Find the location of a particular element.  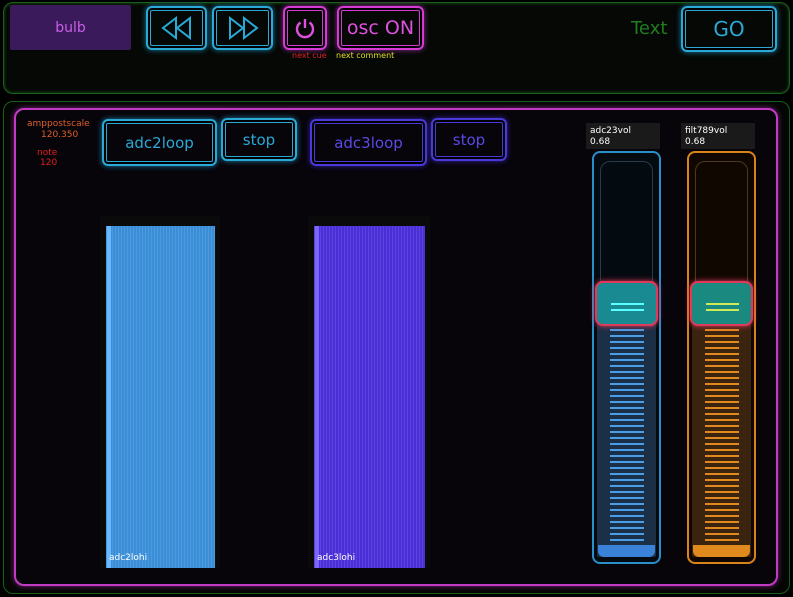

osc-toggle-button: osc ON is located at coordinates (380, 28).